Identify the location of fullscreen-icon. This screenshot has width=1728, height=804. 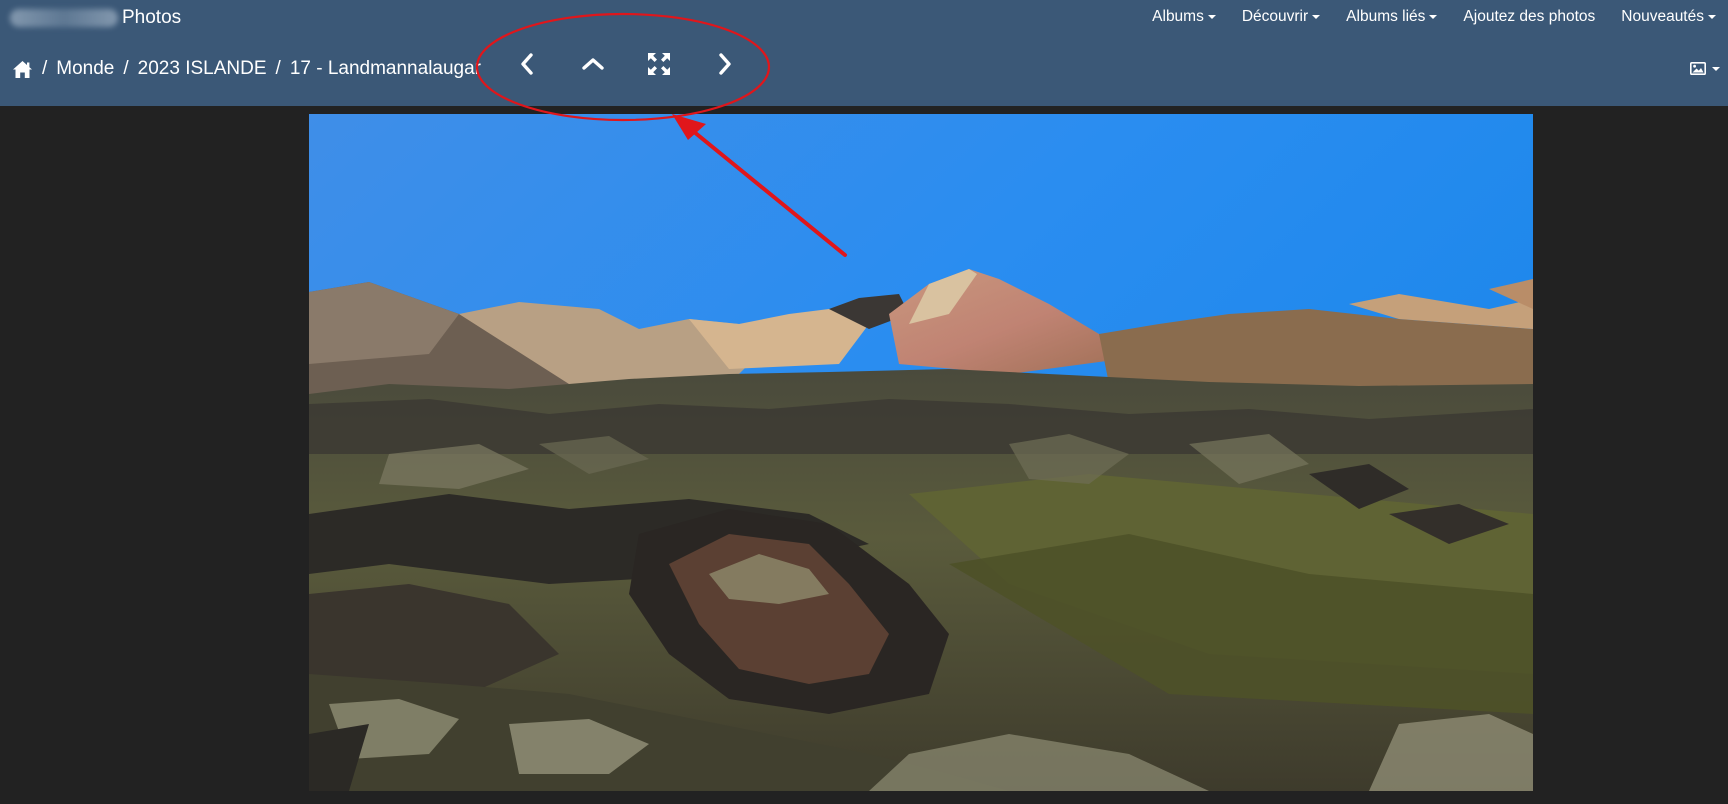
(659, 64).